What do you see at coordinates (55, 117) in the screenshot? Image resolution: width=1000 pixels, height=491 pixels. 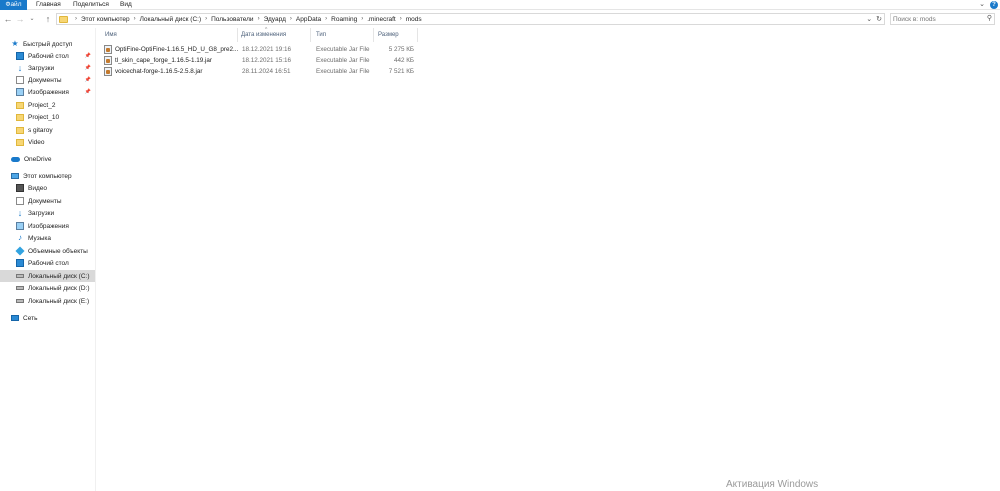 I see `sidebar-item-project-10: Project_10` at bounding box center [55, 117].